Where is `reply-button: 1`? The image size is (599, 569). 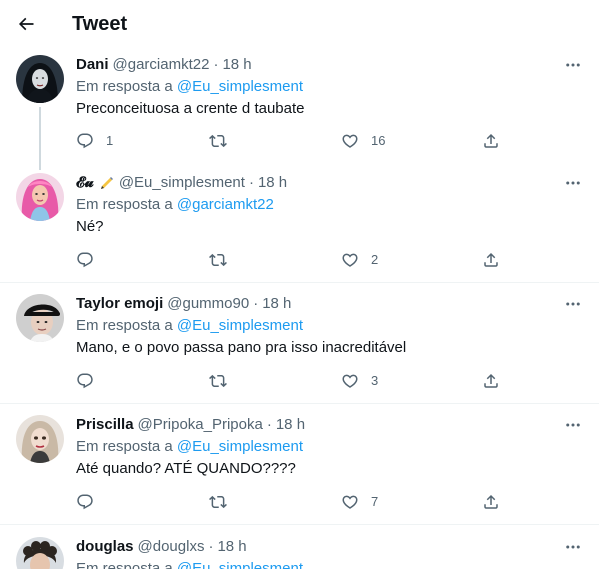 reply-button: 1 is located at coordinates (94, 141).